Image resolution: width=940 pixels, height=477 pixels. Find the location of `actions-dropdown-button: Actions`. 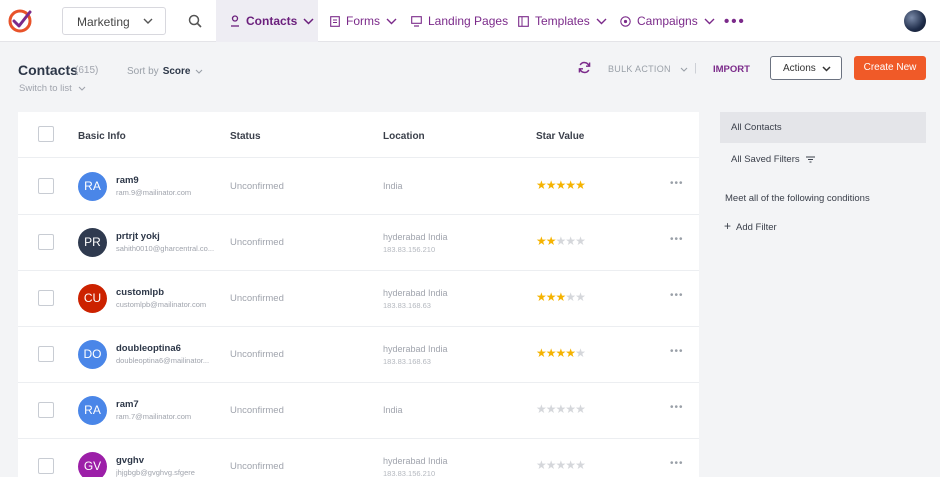

actions-dropdown-button: Actions is located at coordinates (806, 68).